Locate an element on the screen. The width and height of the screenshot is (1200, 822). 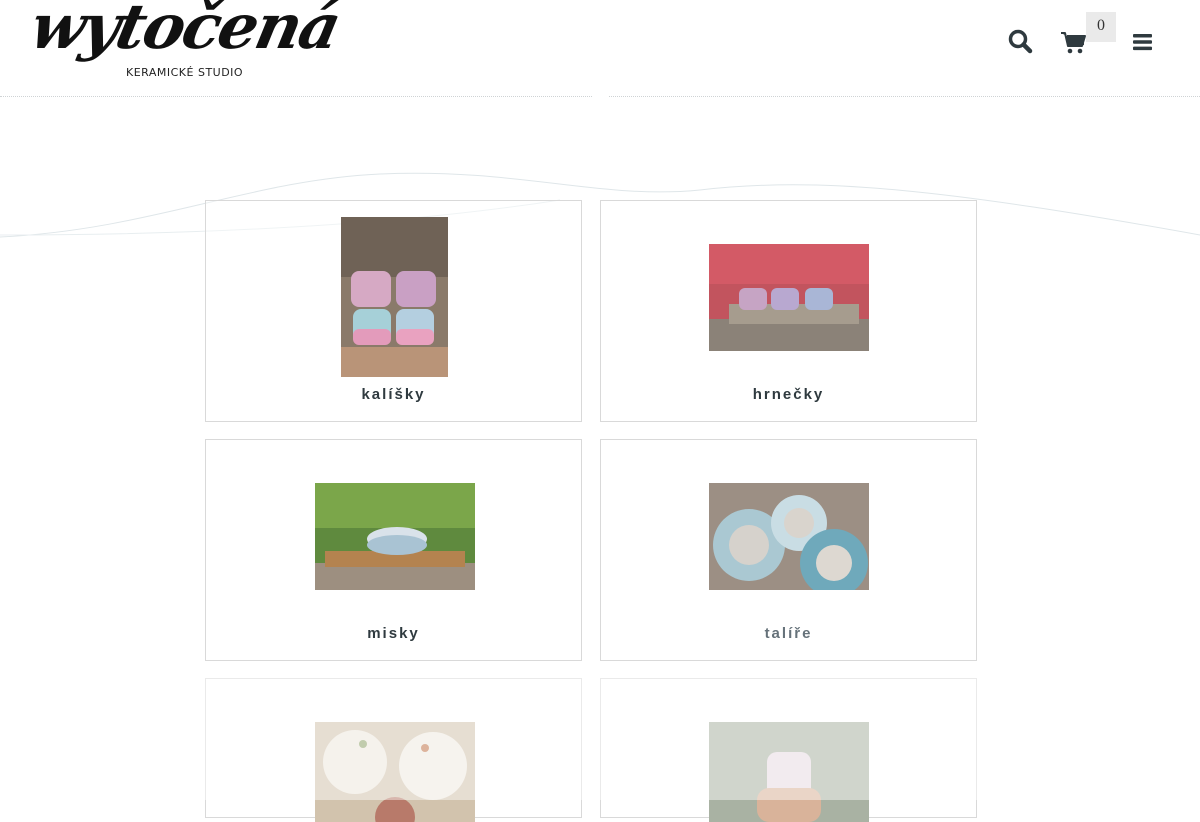
category-label: hrnečky is located at coordinates (788, 394).